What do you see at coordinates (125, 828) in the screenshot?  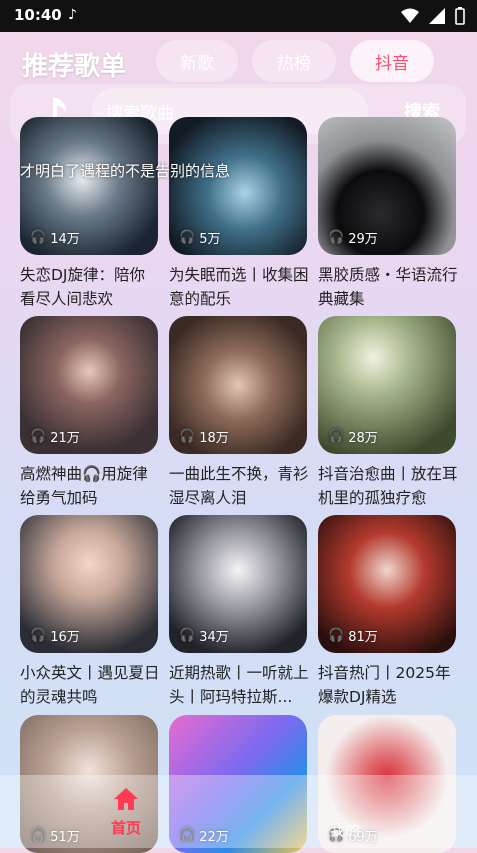 I see `nav-home-label: 首页` at bounding box center [125, 828].